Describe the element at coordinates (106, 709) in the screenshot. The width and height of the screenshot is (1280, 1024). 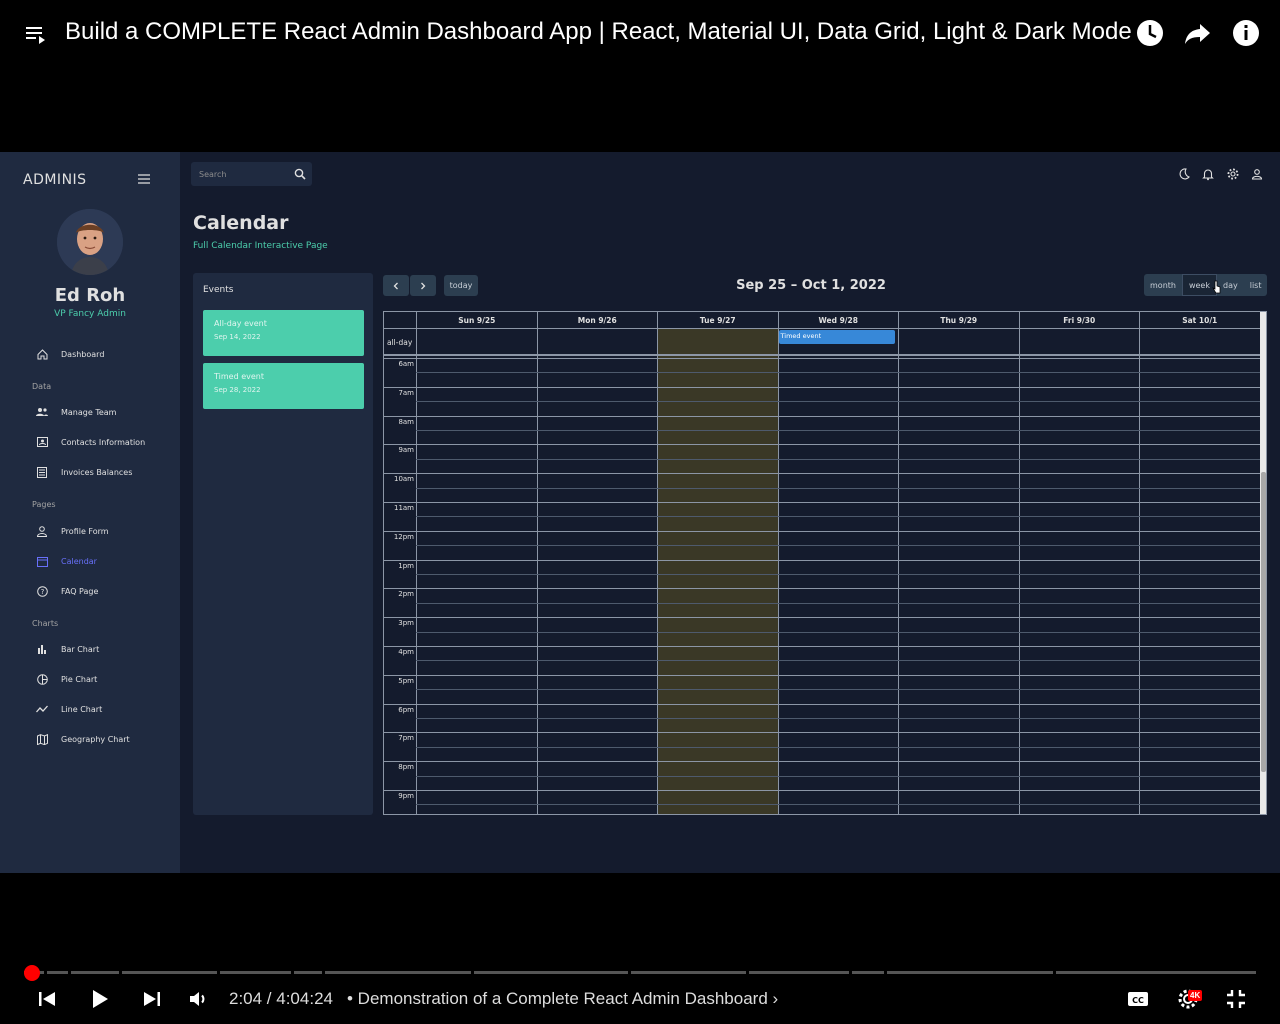
I see `nav-line-chart: Line Chart` at that location.